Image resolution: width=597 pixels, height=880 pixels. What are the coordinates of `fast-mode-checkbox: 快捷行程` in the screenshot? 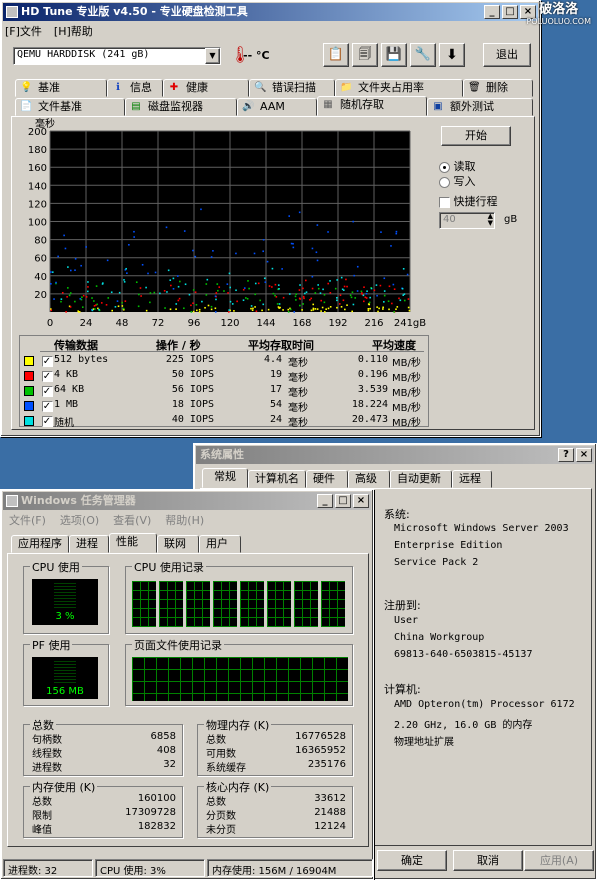 It's located at (468, 201).